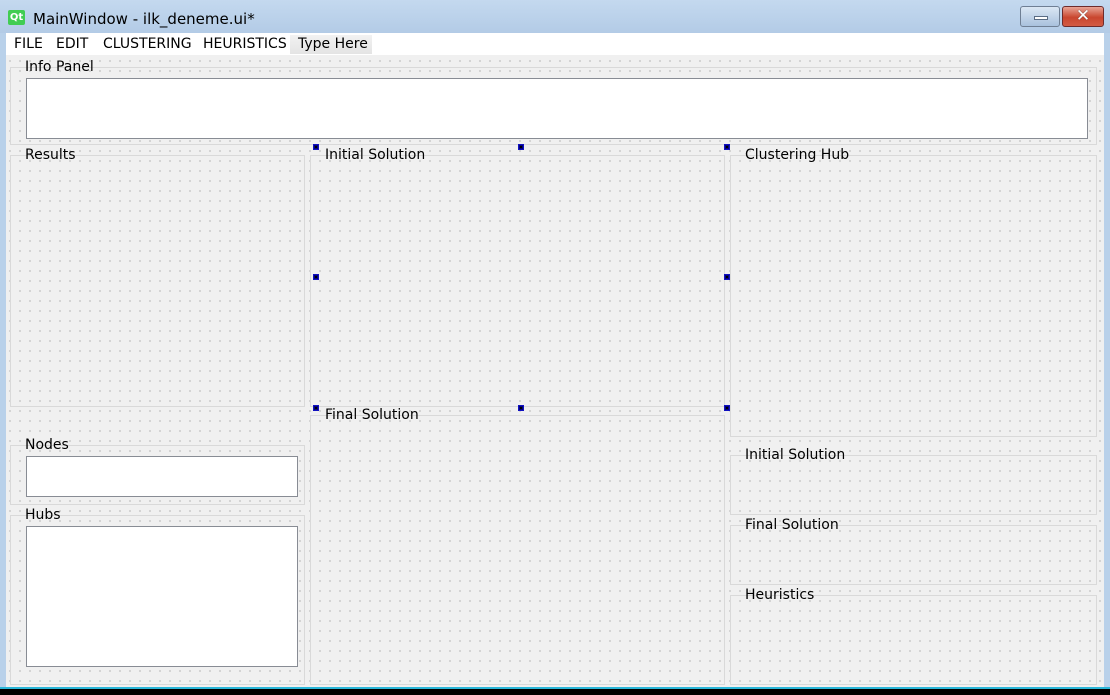 The image size is (1110, 695). Describe the element at coordinates (50, 155) in the screenshot. I see `results-title: Results` at that location.